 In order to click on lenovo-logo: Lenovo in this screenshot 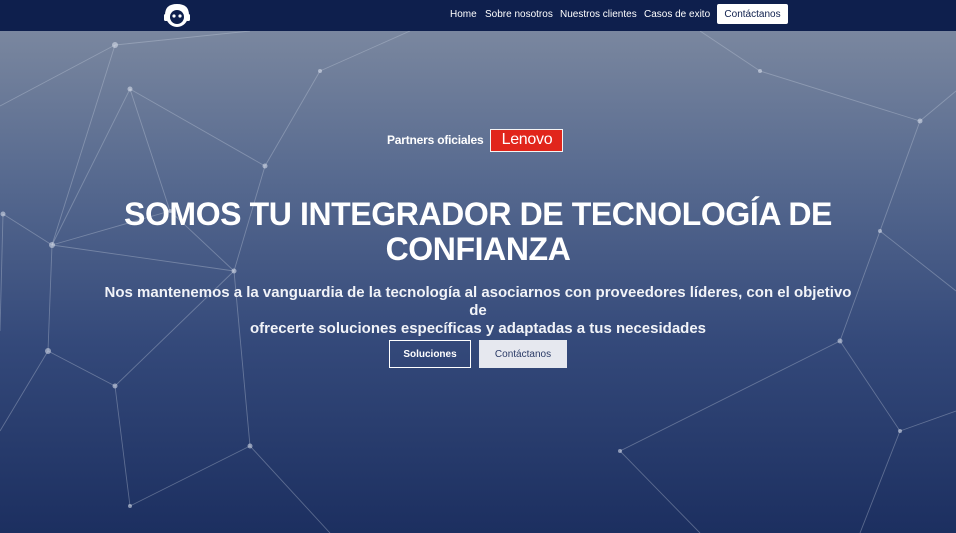, I will do `click(527, 140)`.